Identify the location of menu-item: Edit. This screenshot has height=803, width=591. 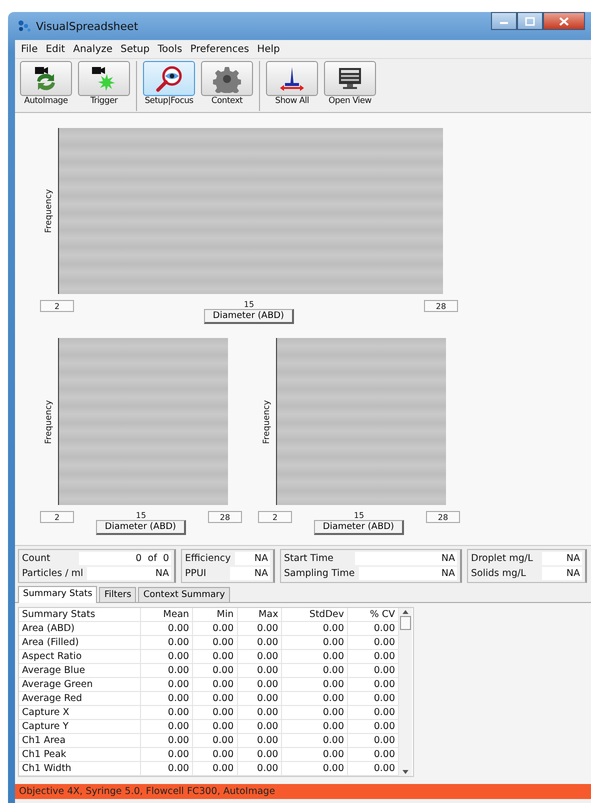
(56, 49).